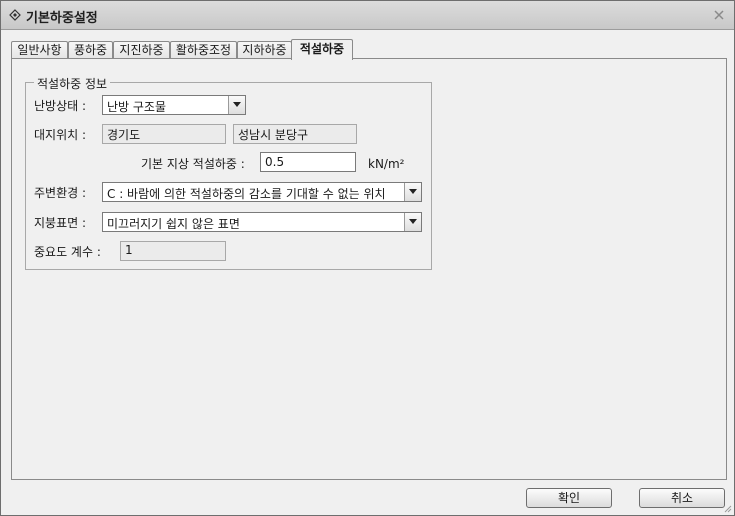 The height and width of the screenshot is (516, 735). What do you see at coordinates (367, 15) in the screenshot?
I see `title-bar: 기본하중설정` at bounding box center [367, 15].